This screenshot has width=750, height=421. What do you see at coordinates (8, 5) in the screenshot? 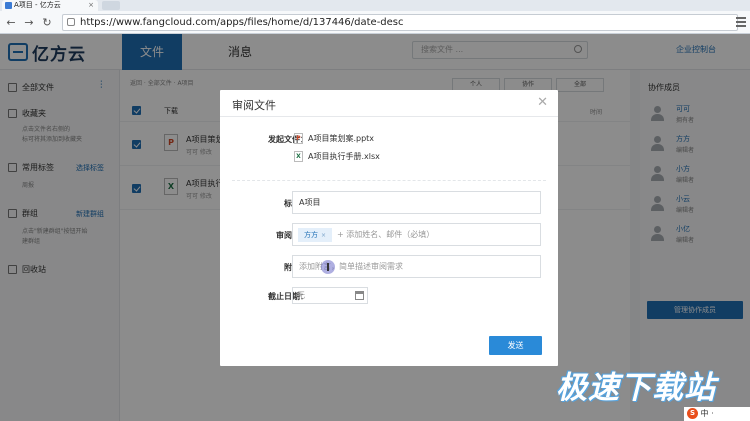
I see `favicon-icon` at bounding box center [8, 5].